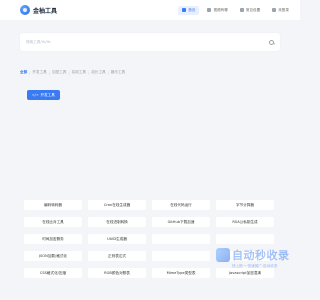  I want to click on tool-card: 在线进制转换, so click(117, 222).